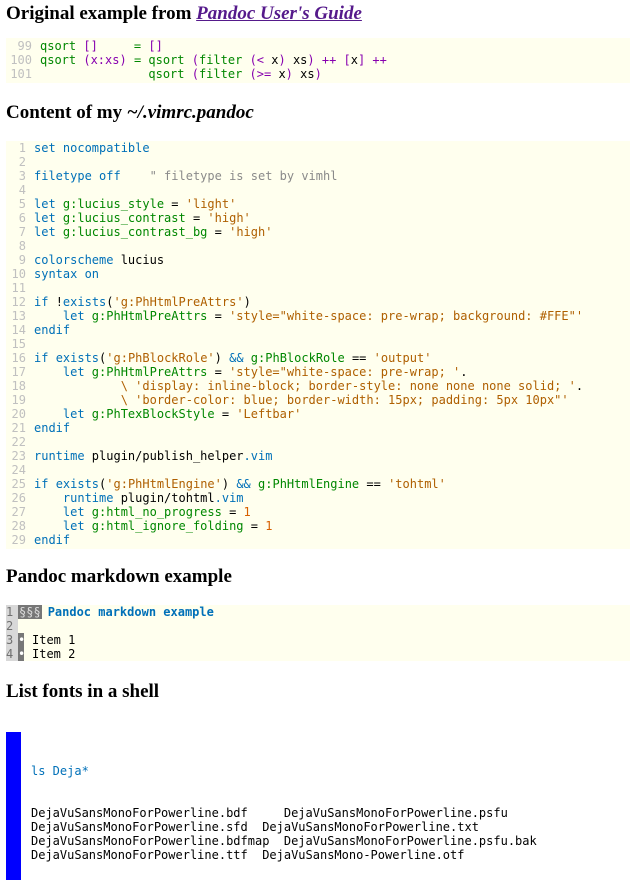  What do you see at coordinates (18, 540) in the screenshot?
I see `line-number: 29` at bounding box center [18, 540].